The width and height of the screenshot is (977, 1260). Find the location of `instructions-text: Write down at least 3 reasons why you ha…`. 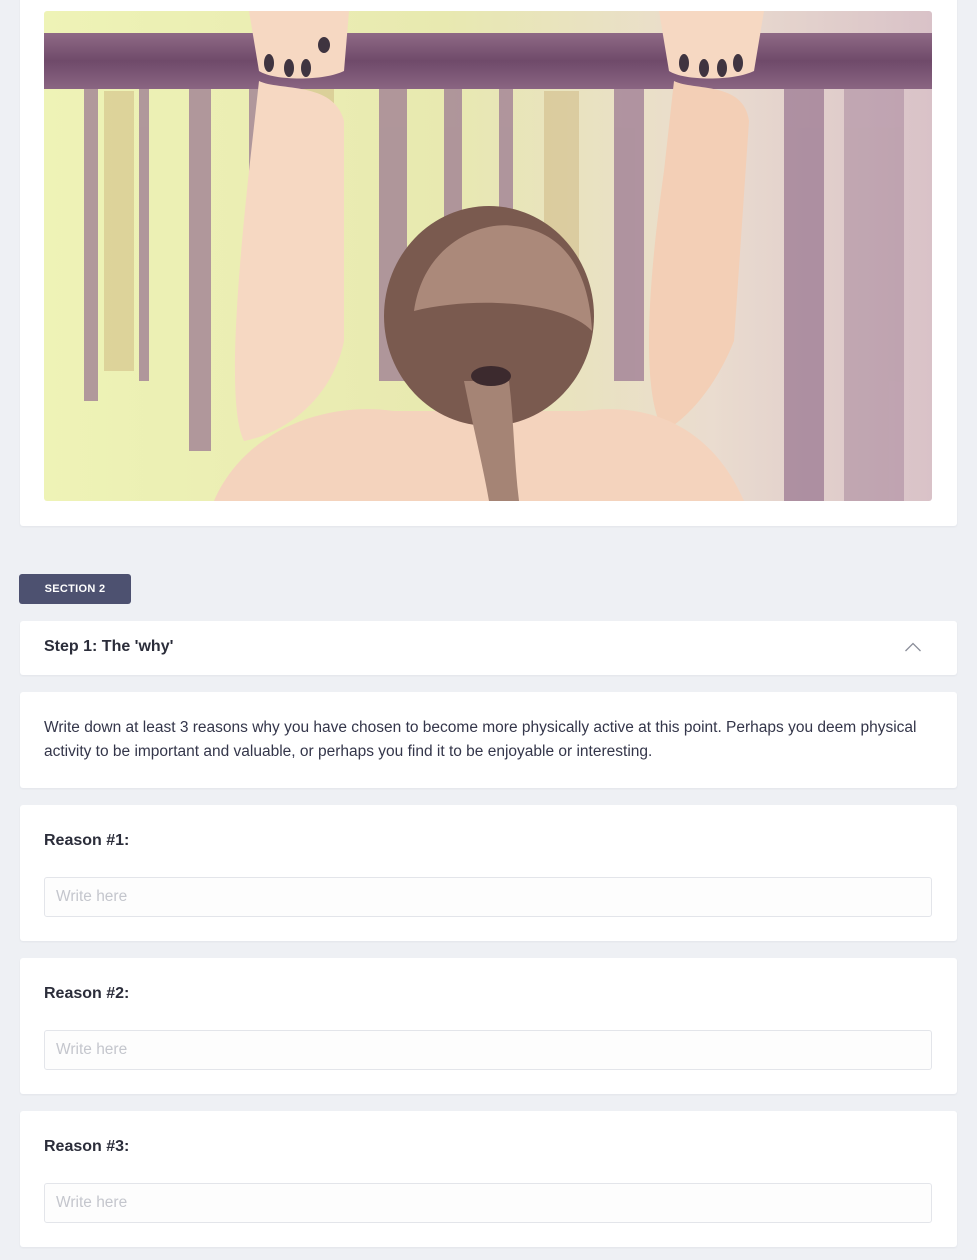

instructions-text: Write down at least 3 reasons why you ha… is located at coordinates (480, 739).